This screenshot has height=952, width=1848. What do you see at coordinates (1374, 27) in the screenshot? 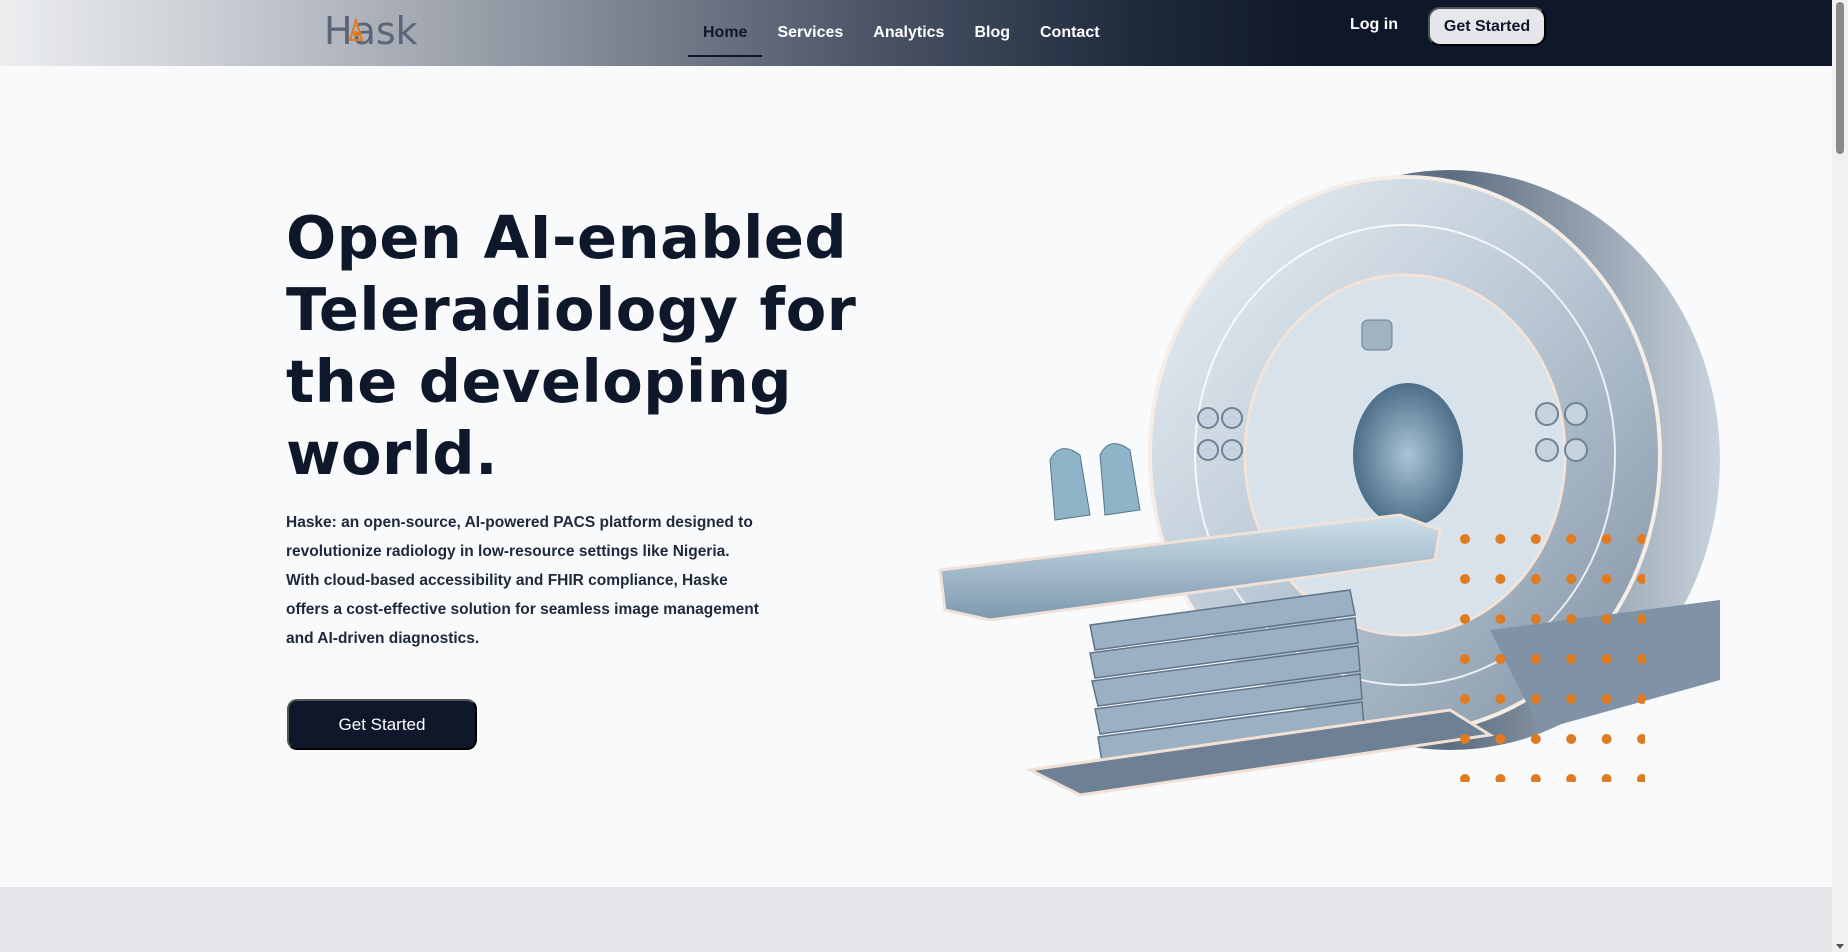
I see `login-link: Log in` at bounding box center [1374, 27].